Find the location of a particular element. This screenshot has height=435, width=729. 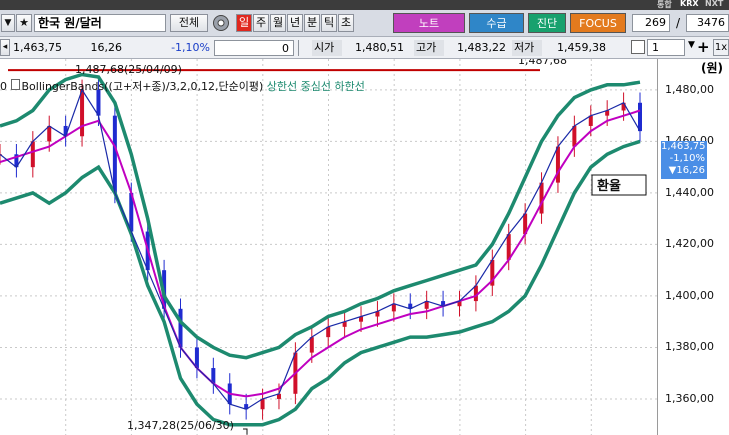

legend-lower: 하한선 is located at coordinates (349, 86).